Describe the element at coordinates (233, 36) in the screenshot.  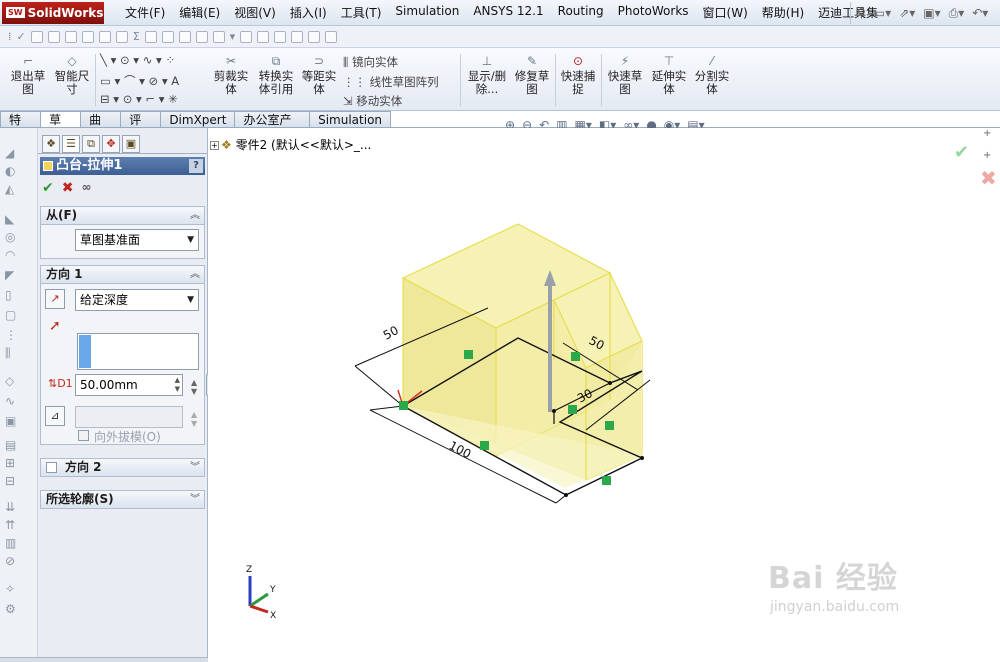
I see `dropdown-arrow-icon: ▾` at that location.